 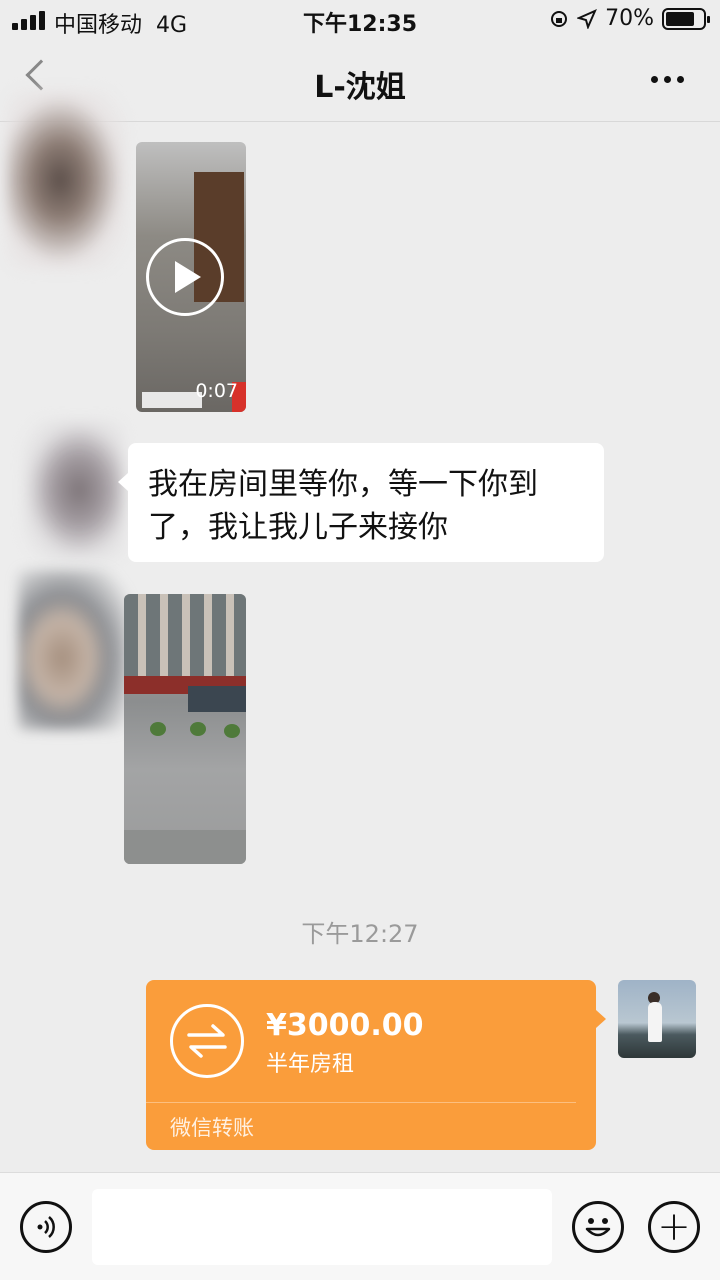 I want to click on rotation-lock-icon, so click(x=559, y=18).